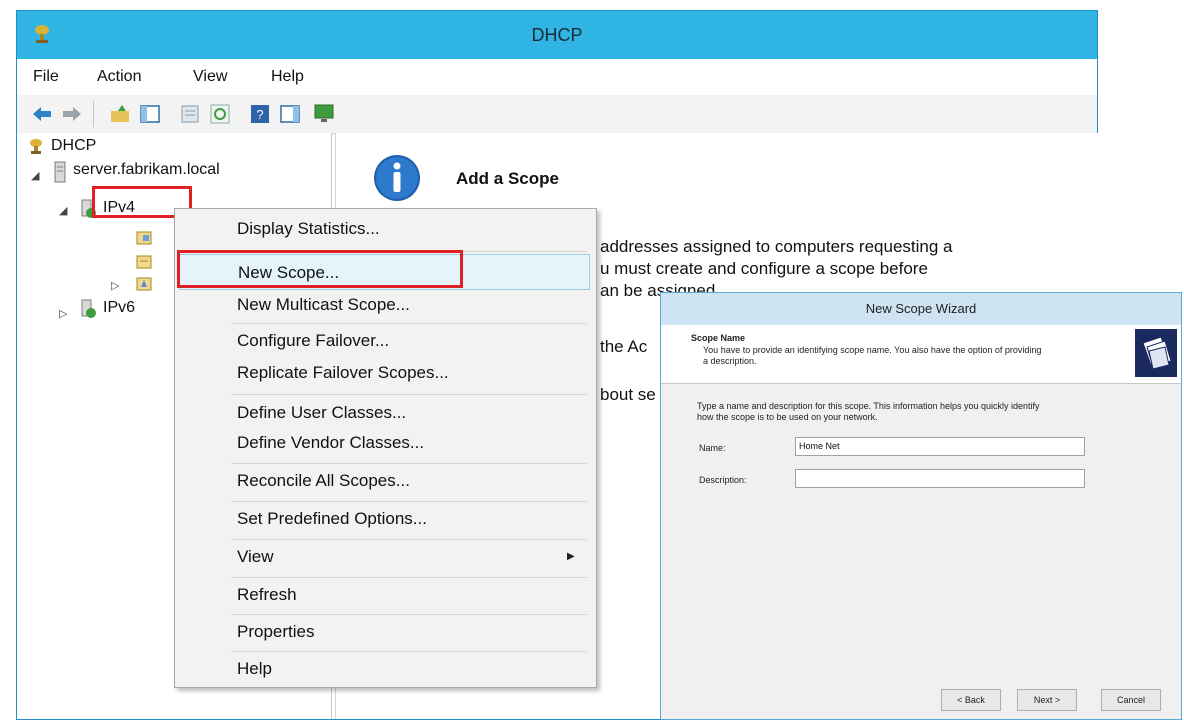 Image resolution: width=1184 pixels, height=720 pixels. What do you see at coordinates (971, 700) in the screenshot?
I see `back-button: < Back` at bounding box center [971, 700].